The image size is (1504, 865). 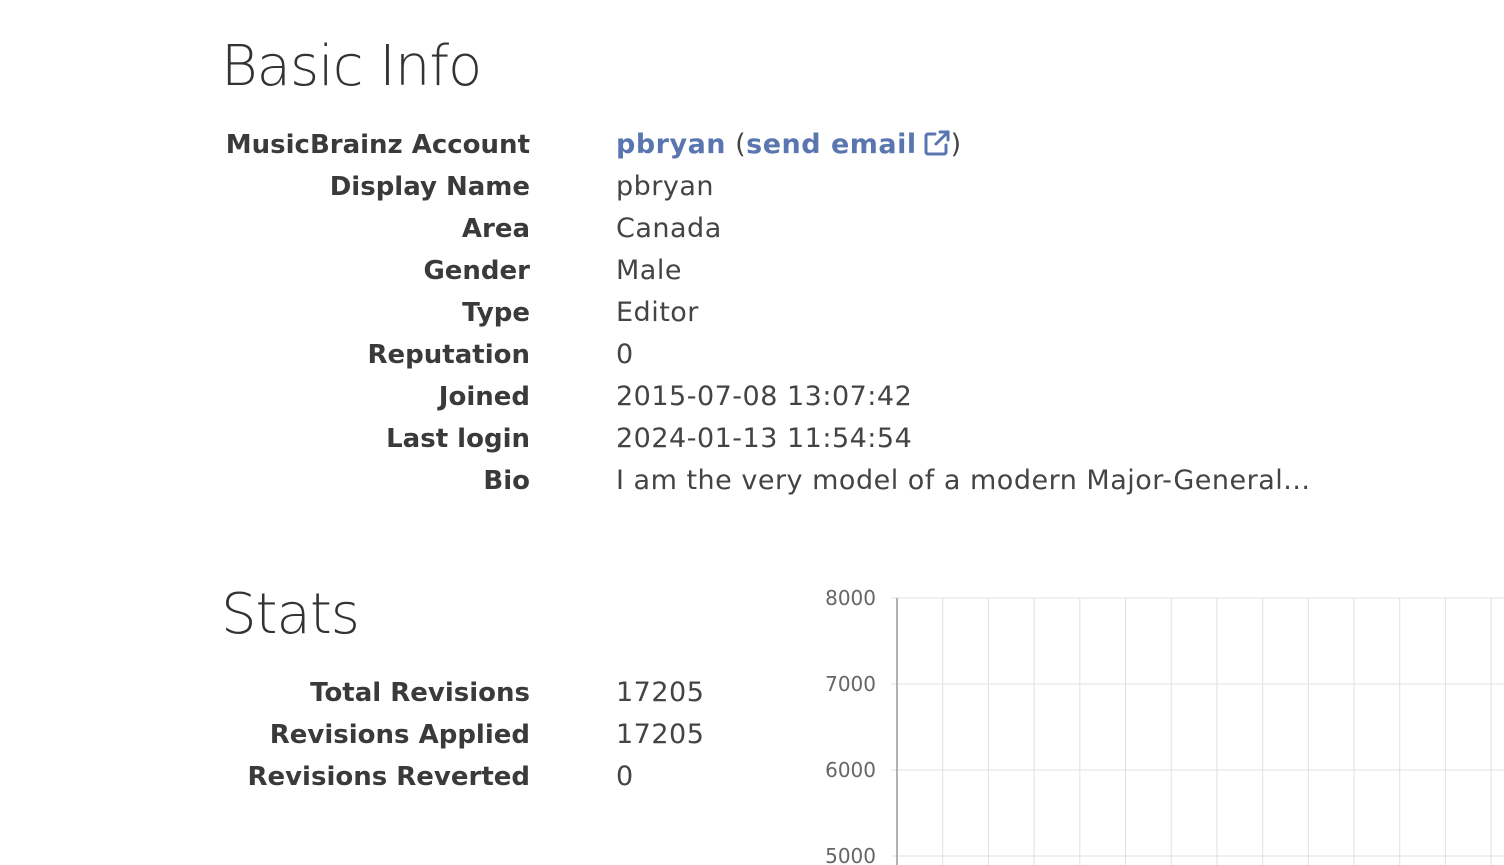 What do you see at coordinates (752, 355) in the screenshot?
I see `basic-info-row: Reputation 0` at bounding box center [752, 355].